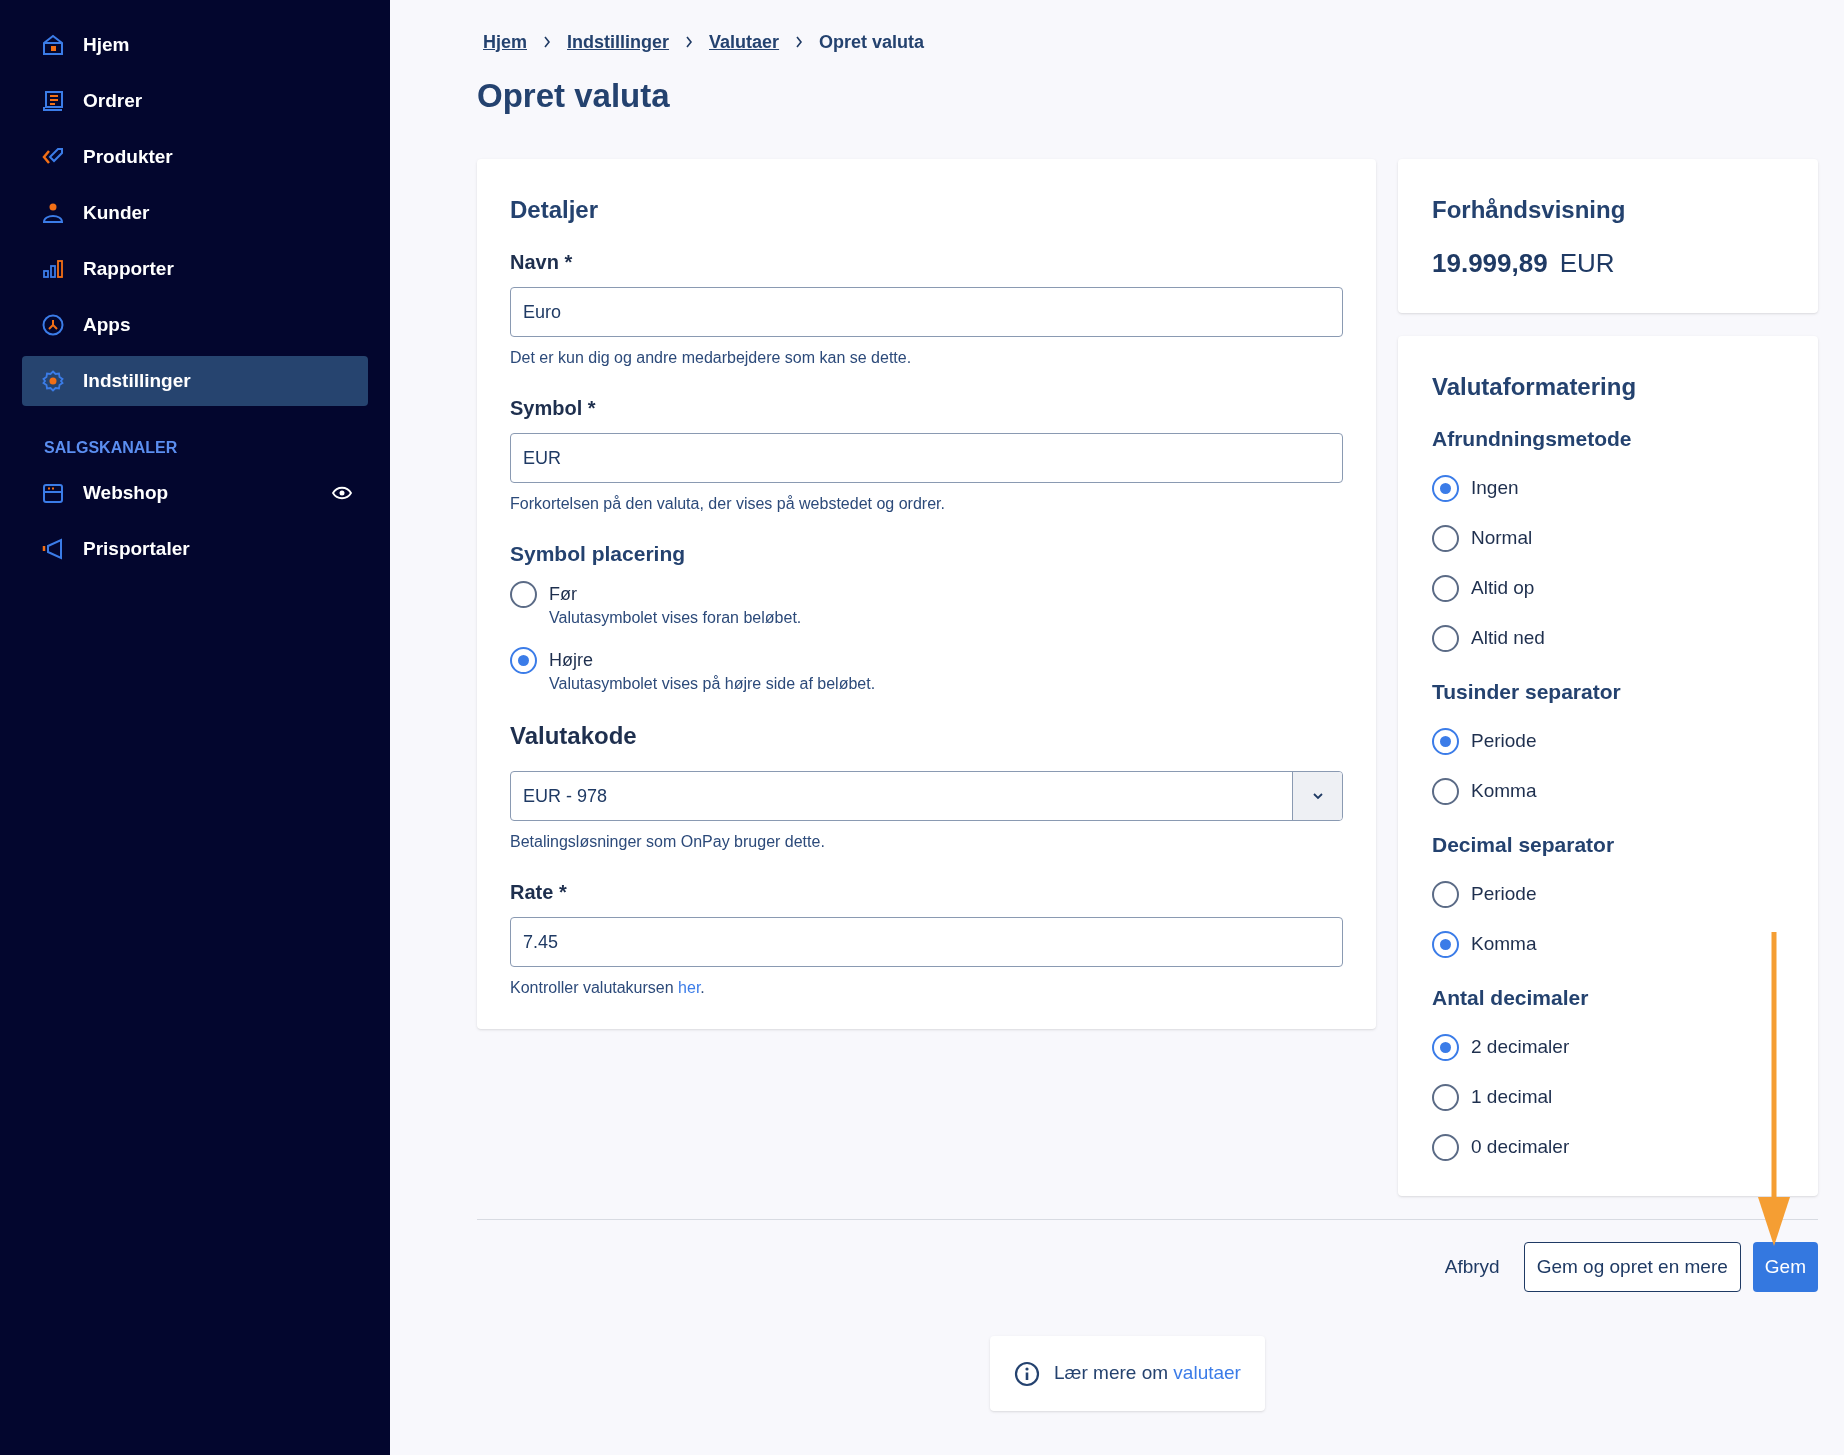  Describe the element at coordinates (1147, 1373) in the screenshot. I see `info-text: Lær mere om valutaer` at that location.